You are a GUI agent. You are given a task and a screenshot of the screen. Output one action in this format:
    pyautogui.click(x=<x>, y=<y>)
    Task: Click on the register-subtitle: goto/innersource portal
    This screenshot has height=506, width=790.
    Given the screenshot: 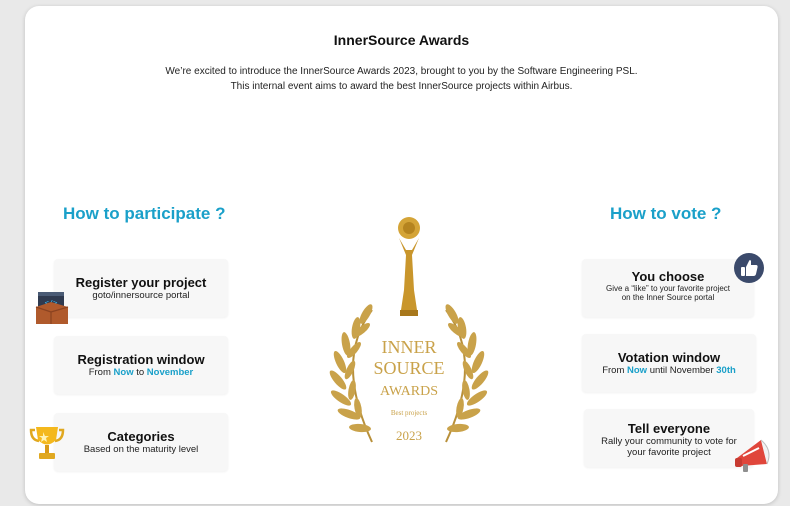 What is the action you would take?
    pyautogui.click(x=141, y=295)
    